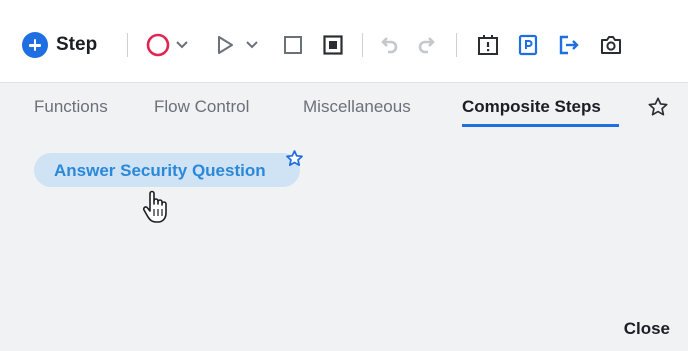  What do you see at coordinates (647, 329) in the screenshot?
I see `close-button: Close` at bounding box center [647, 329].